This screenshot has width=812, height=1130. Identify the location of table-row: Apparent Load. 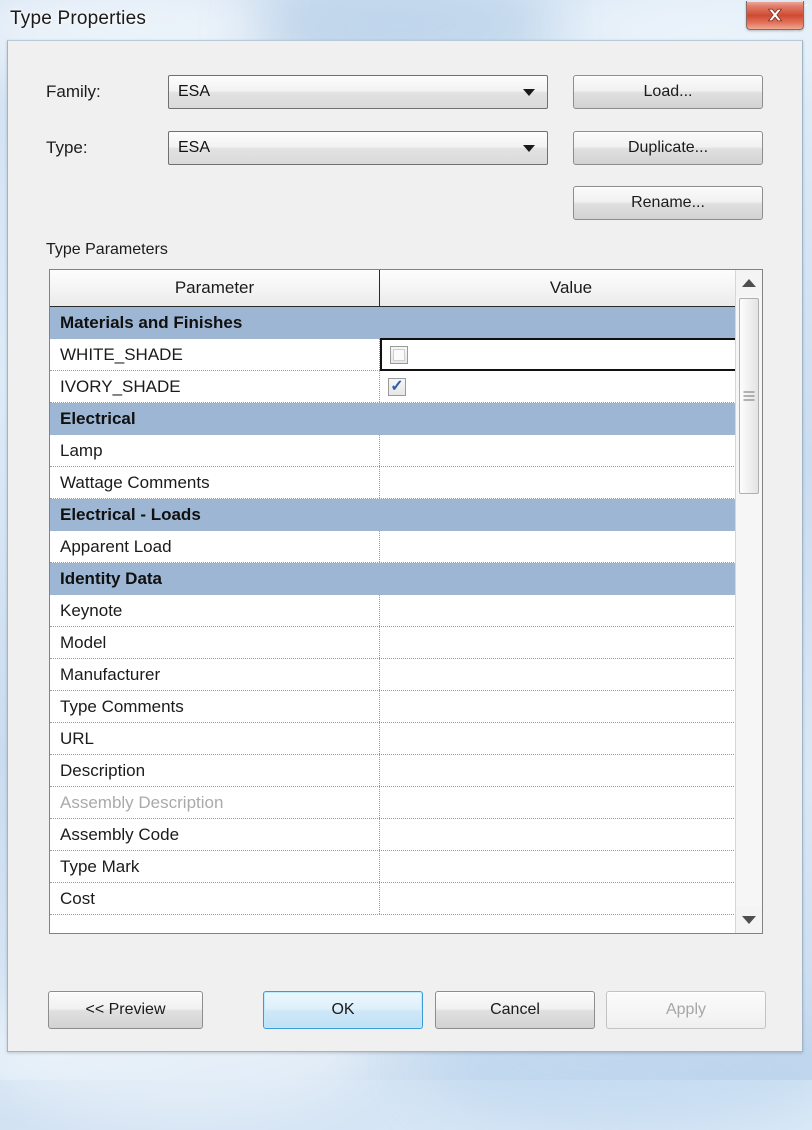
(406, 547).